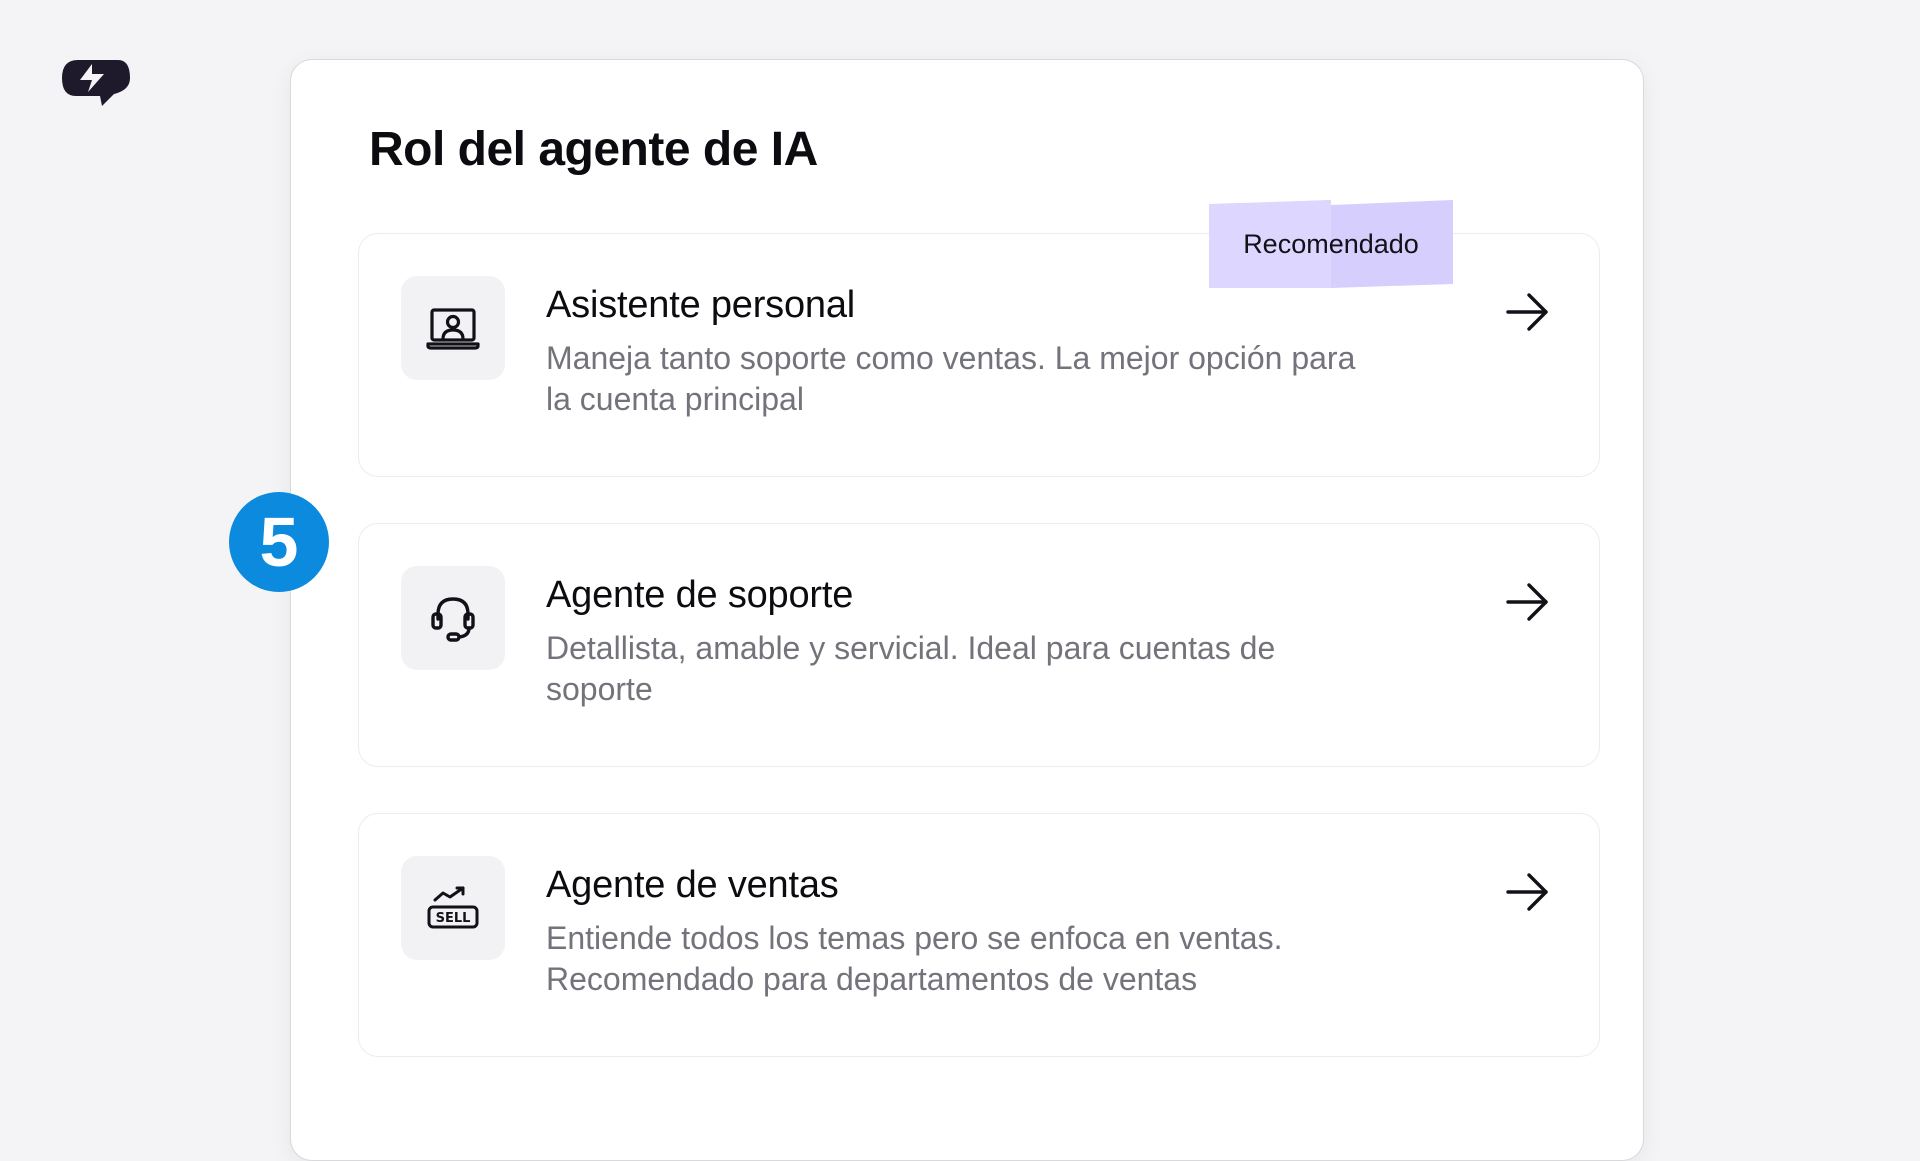 The height and width of the screenshot is (1161, 1920). I want to click on icon-box: SELL, so click(453, 908).